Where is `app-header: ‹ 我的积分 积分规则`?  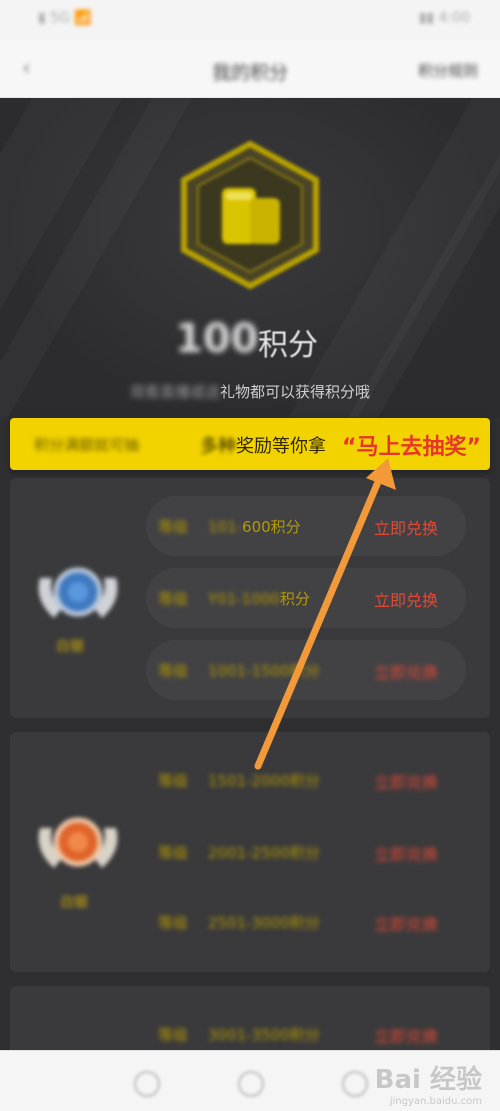
app-header: ‹ 我的积分 积分规则 is located at coordinates (250, 69).